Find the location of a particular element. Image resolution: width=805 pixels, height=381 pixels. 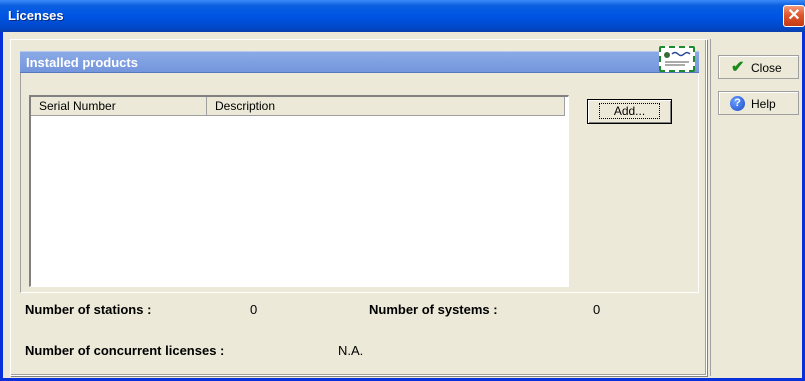

certificate-icon is located at coordinates (677, 59).